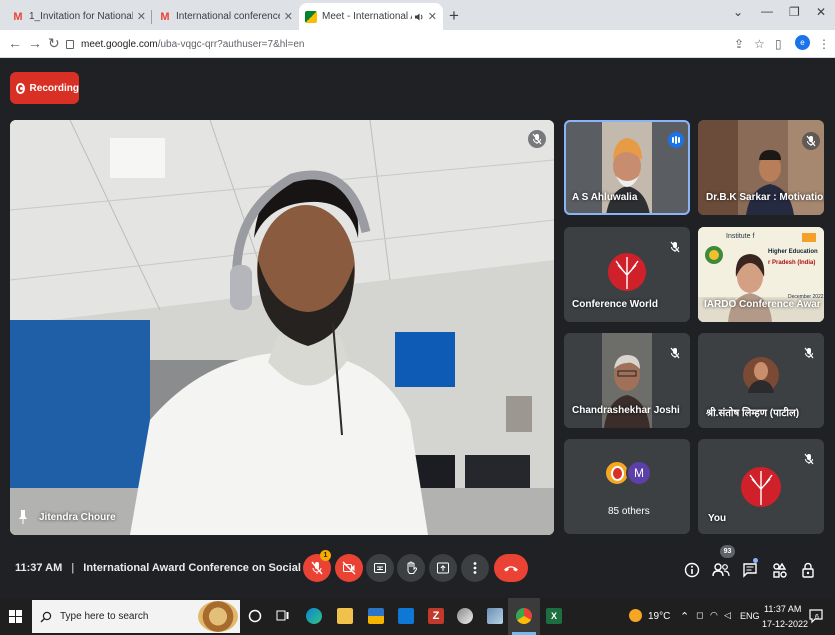 This screenshot has width=835, height=635. I want to click on taskbar-search-box: Type here to search, so click(136, 616).